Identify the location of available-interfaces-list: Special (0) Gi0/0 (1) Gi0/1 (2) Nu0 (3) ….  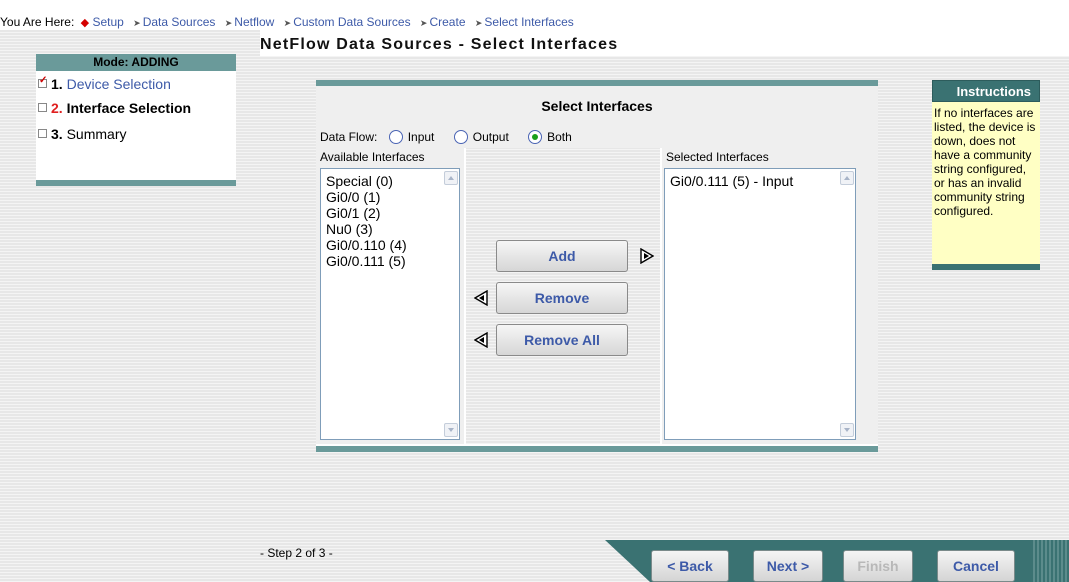
(390, 304).